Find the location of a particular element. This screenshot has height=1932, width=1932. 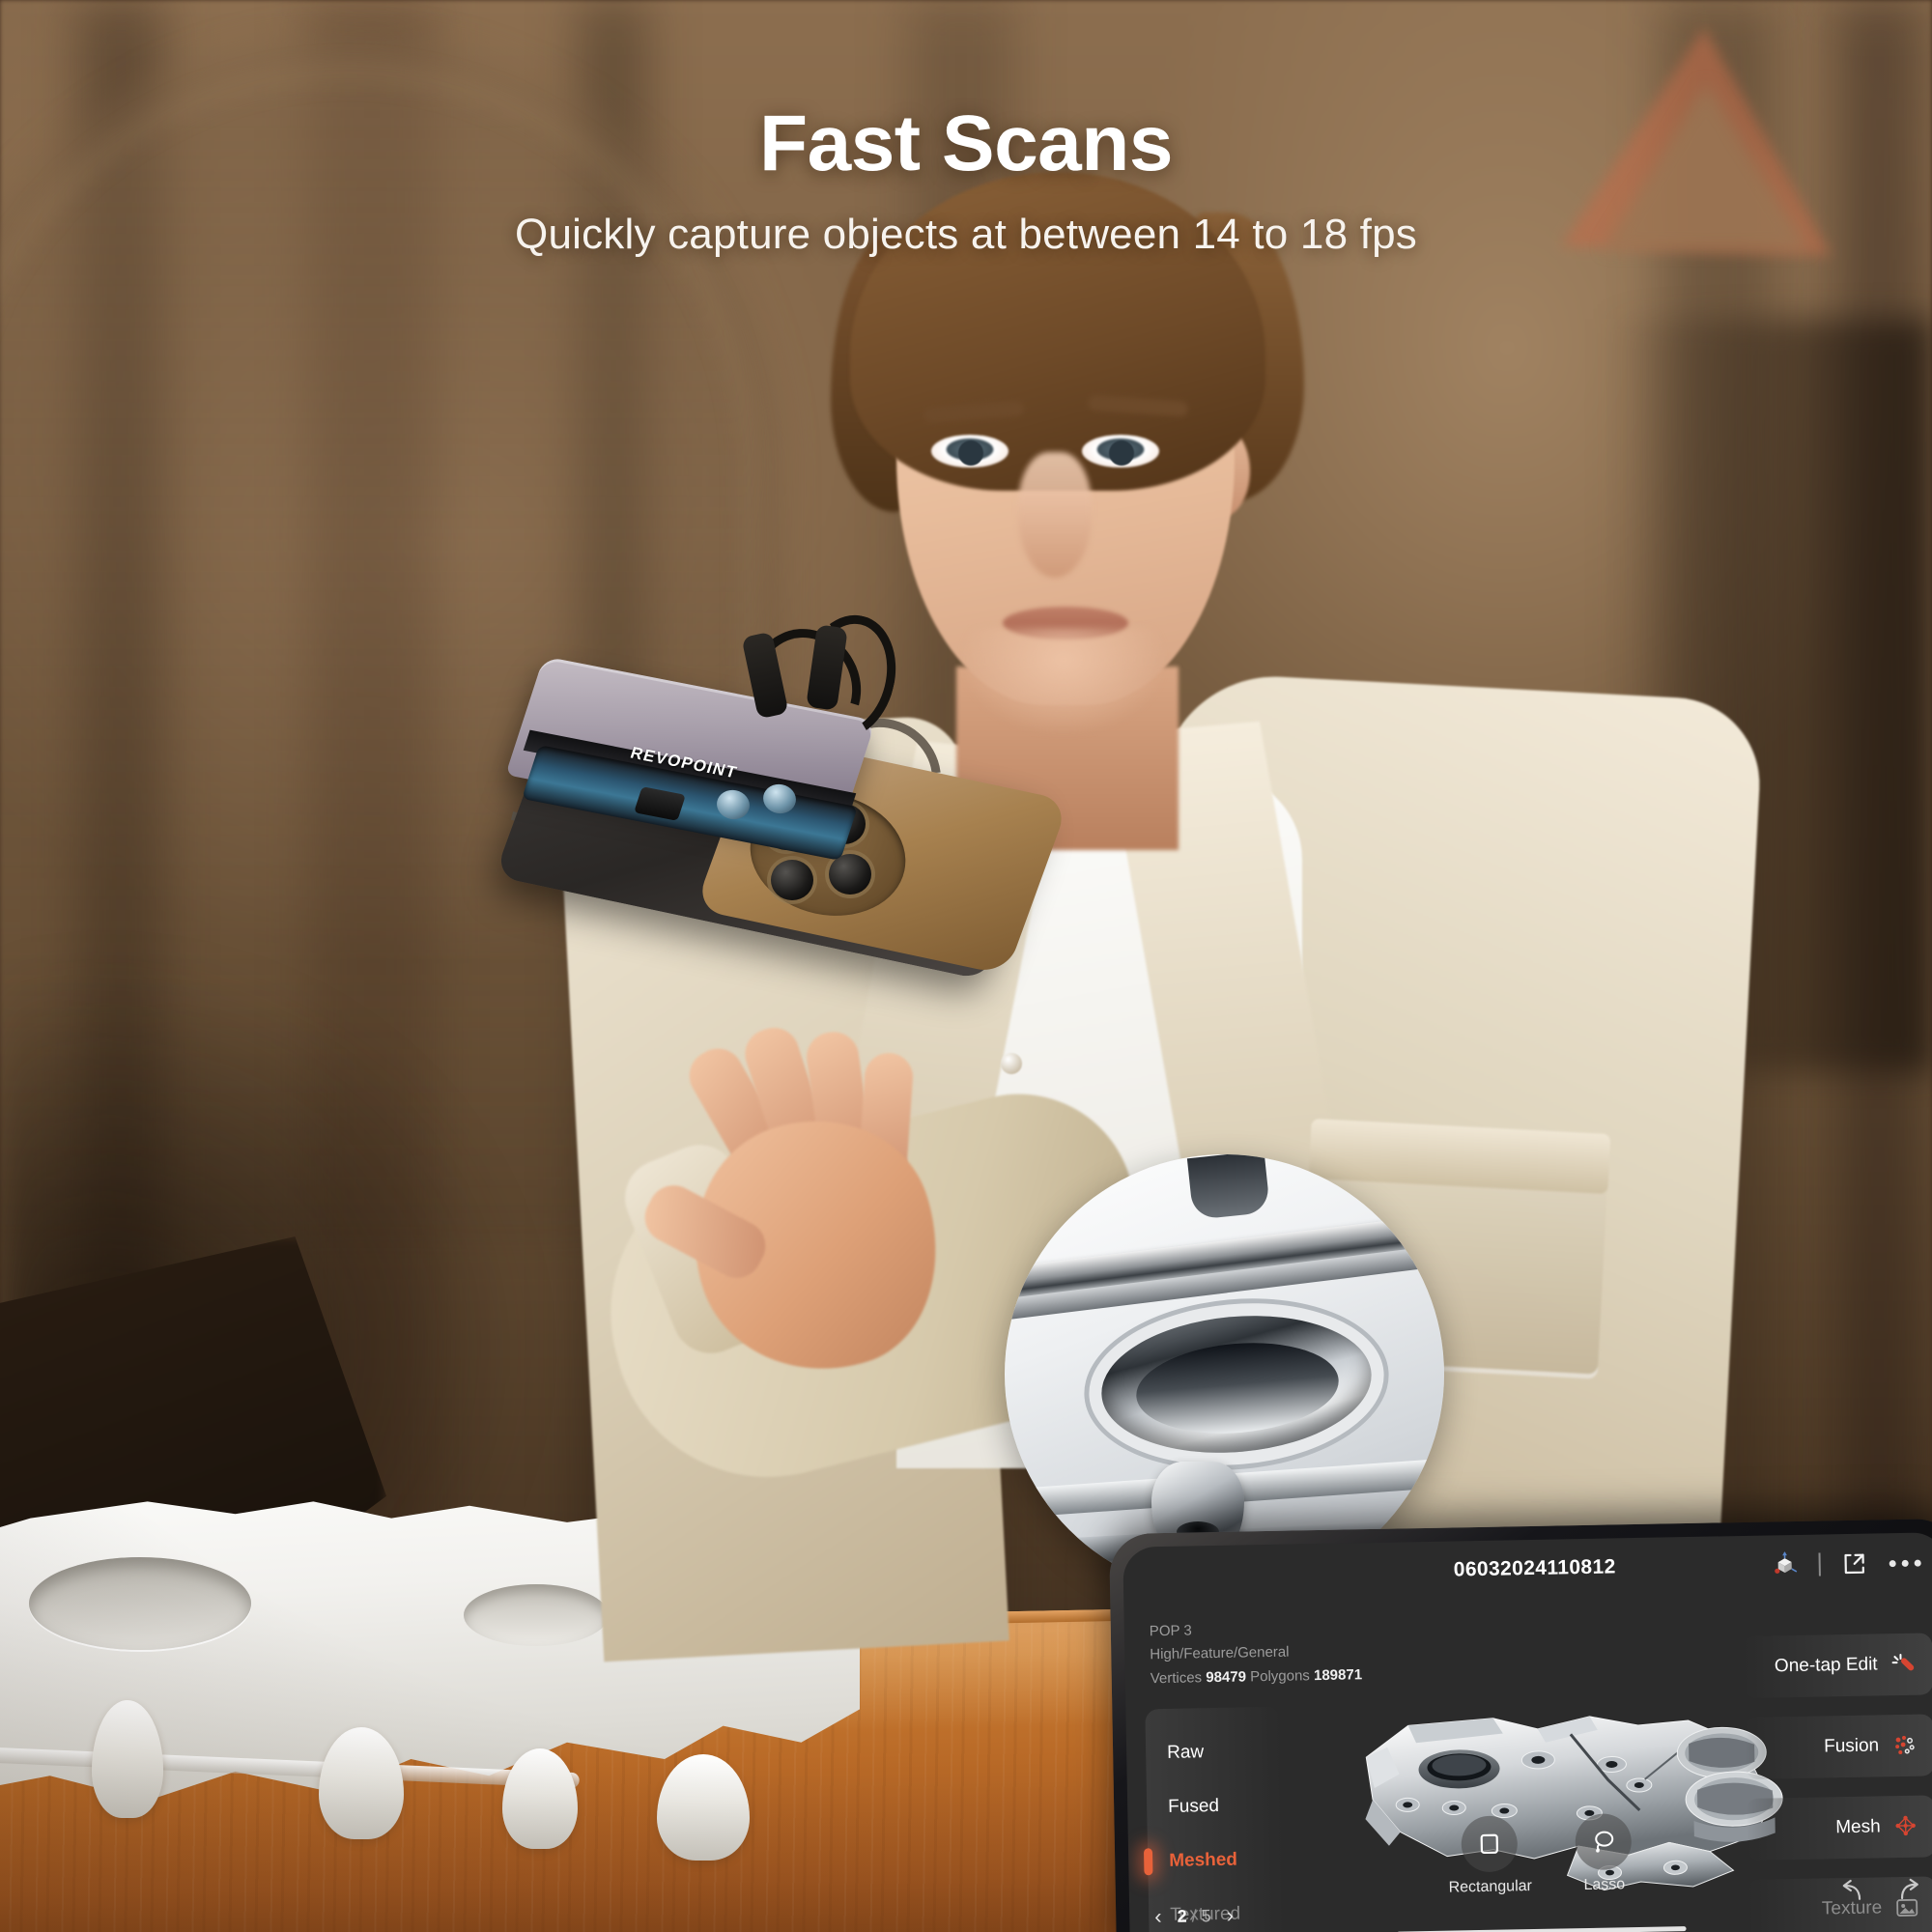

mode-label: Fused is located at coordinates (1193, 1806).